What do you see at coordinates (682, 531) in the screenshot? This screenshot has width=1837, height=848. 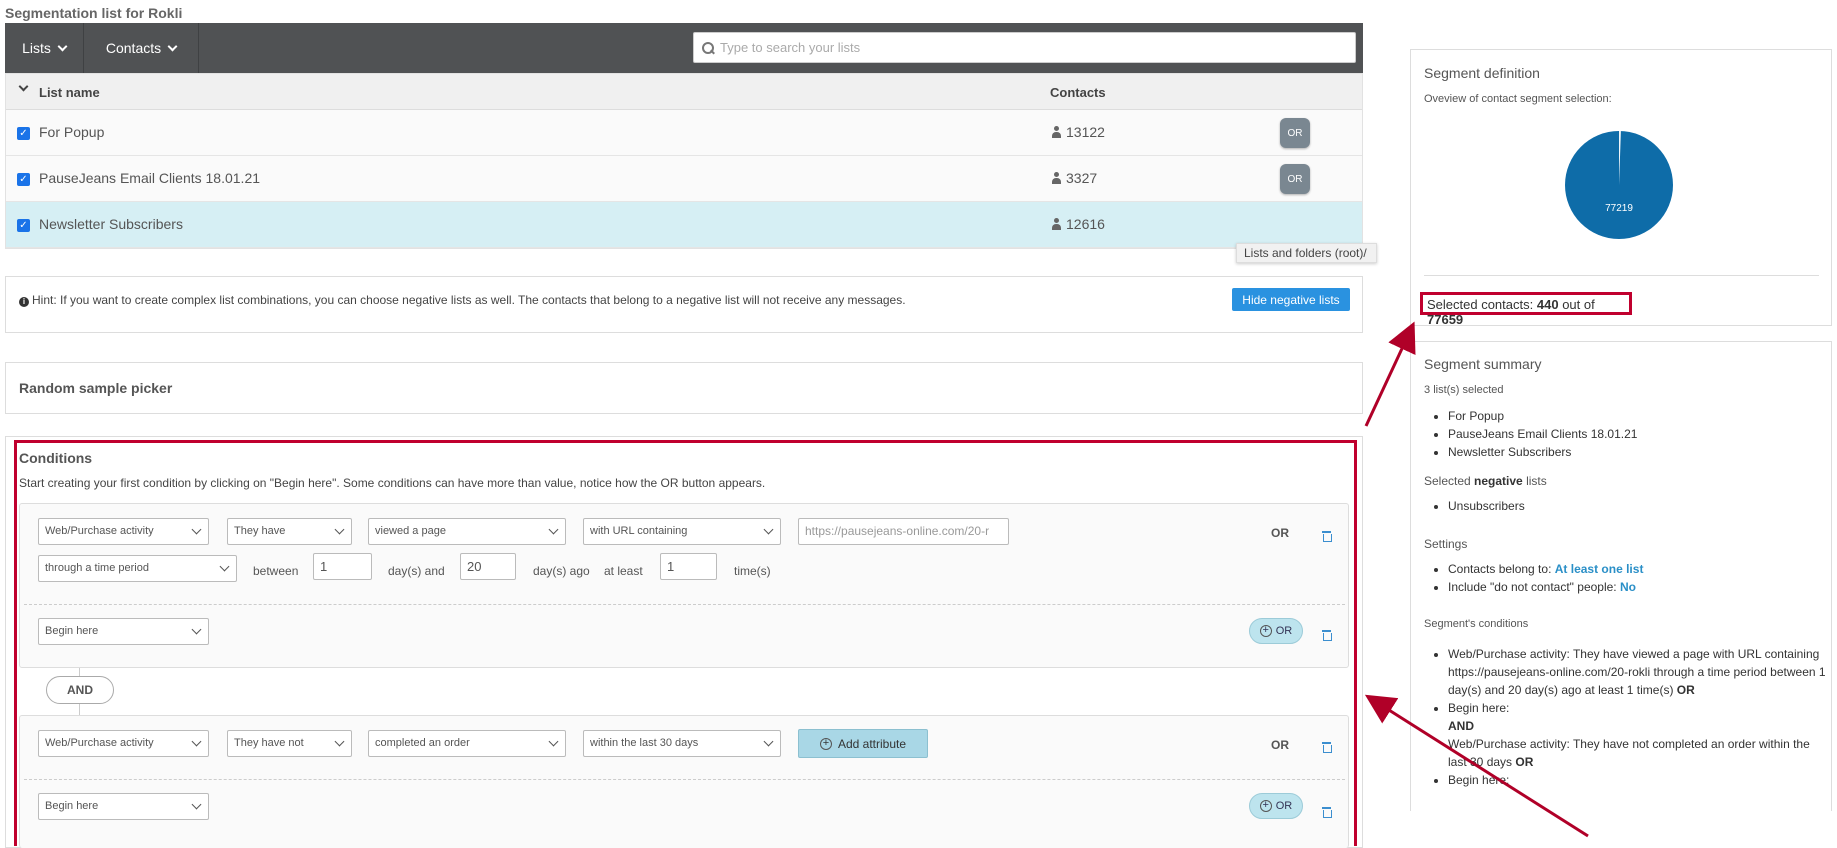 I see `filter-select: with URL containing` at bounding box center [682, 531].